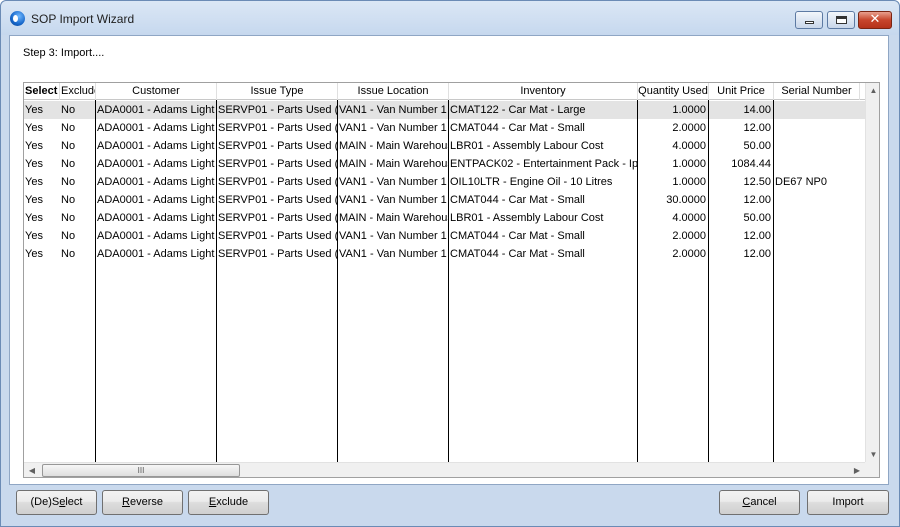  What do you see at coordinates (450, 18) in the screenshot?
I see `title-bar: SOP Import Wizard ✕` at bounding box center [450, 18].